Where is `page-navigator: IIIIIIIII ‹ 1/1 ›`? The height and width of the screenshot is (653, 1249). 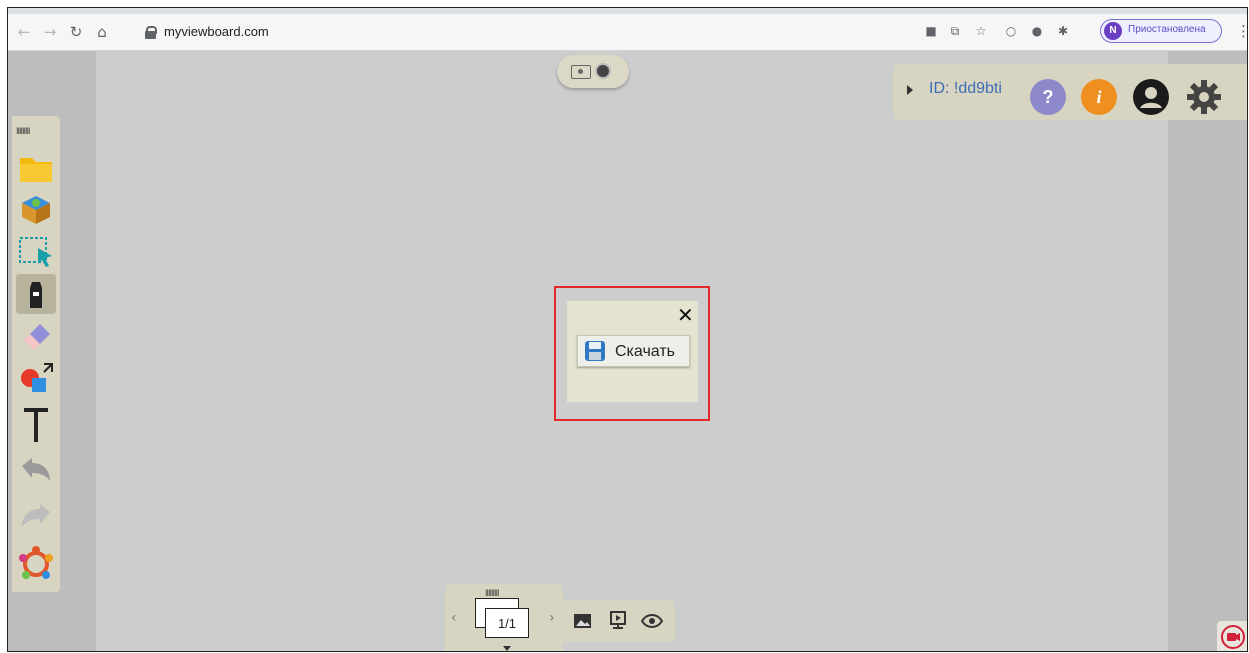
page-navigator: IIIIIIIII ‹ 1/1 › is located at coordinates (504, 617).